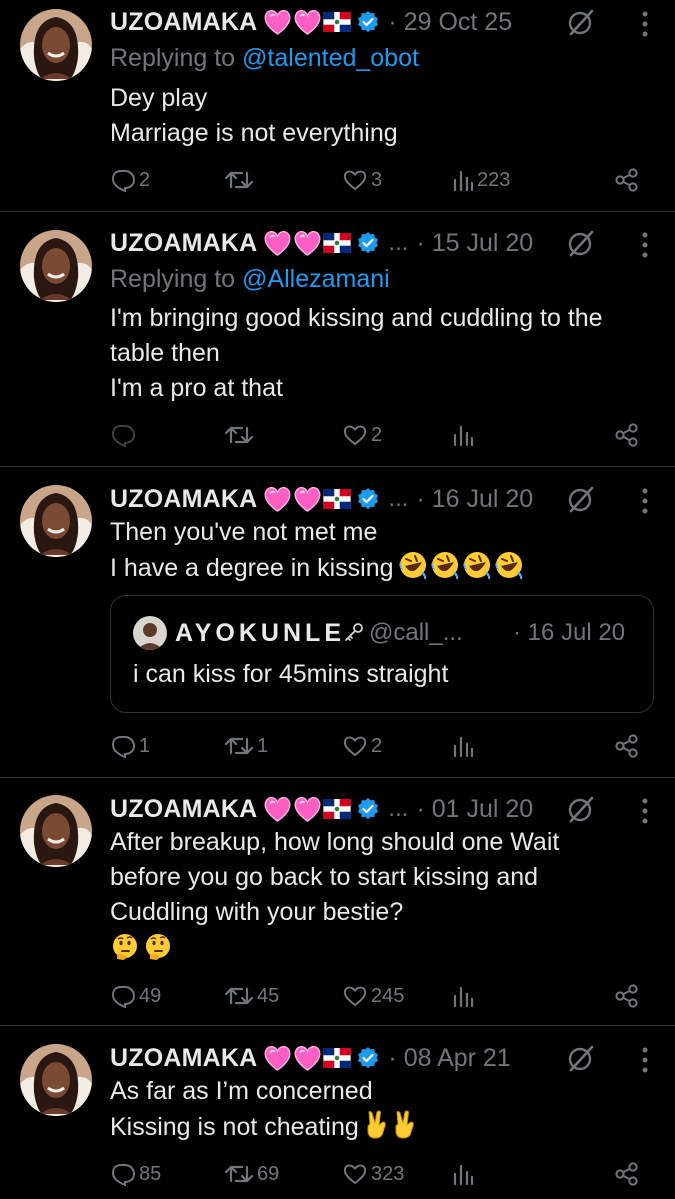 Image resolution: width=675 pixels, height=1199 pixels. What do you see at coordinates (377, 745) in the screenshot?
I see `like-count: 2` at bounding box center [377, 745].